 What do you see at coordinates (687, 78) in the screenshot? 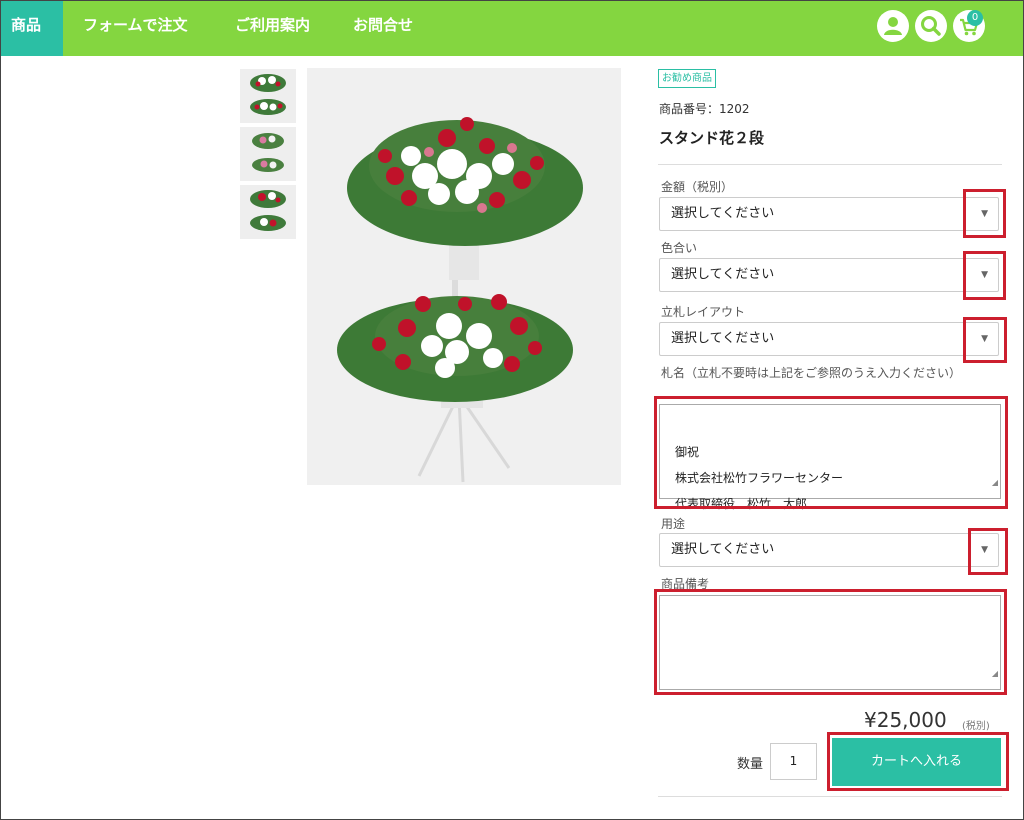
I see `recommended-badge: お勧め商品` at bounding box center [687, 78].